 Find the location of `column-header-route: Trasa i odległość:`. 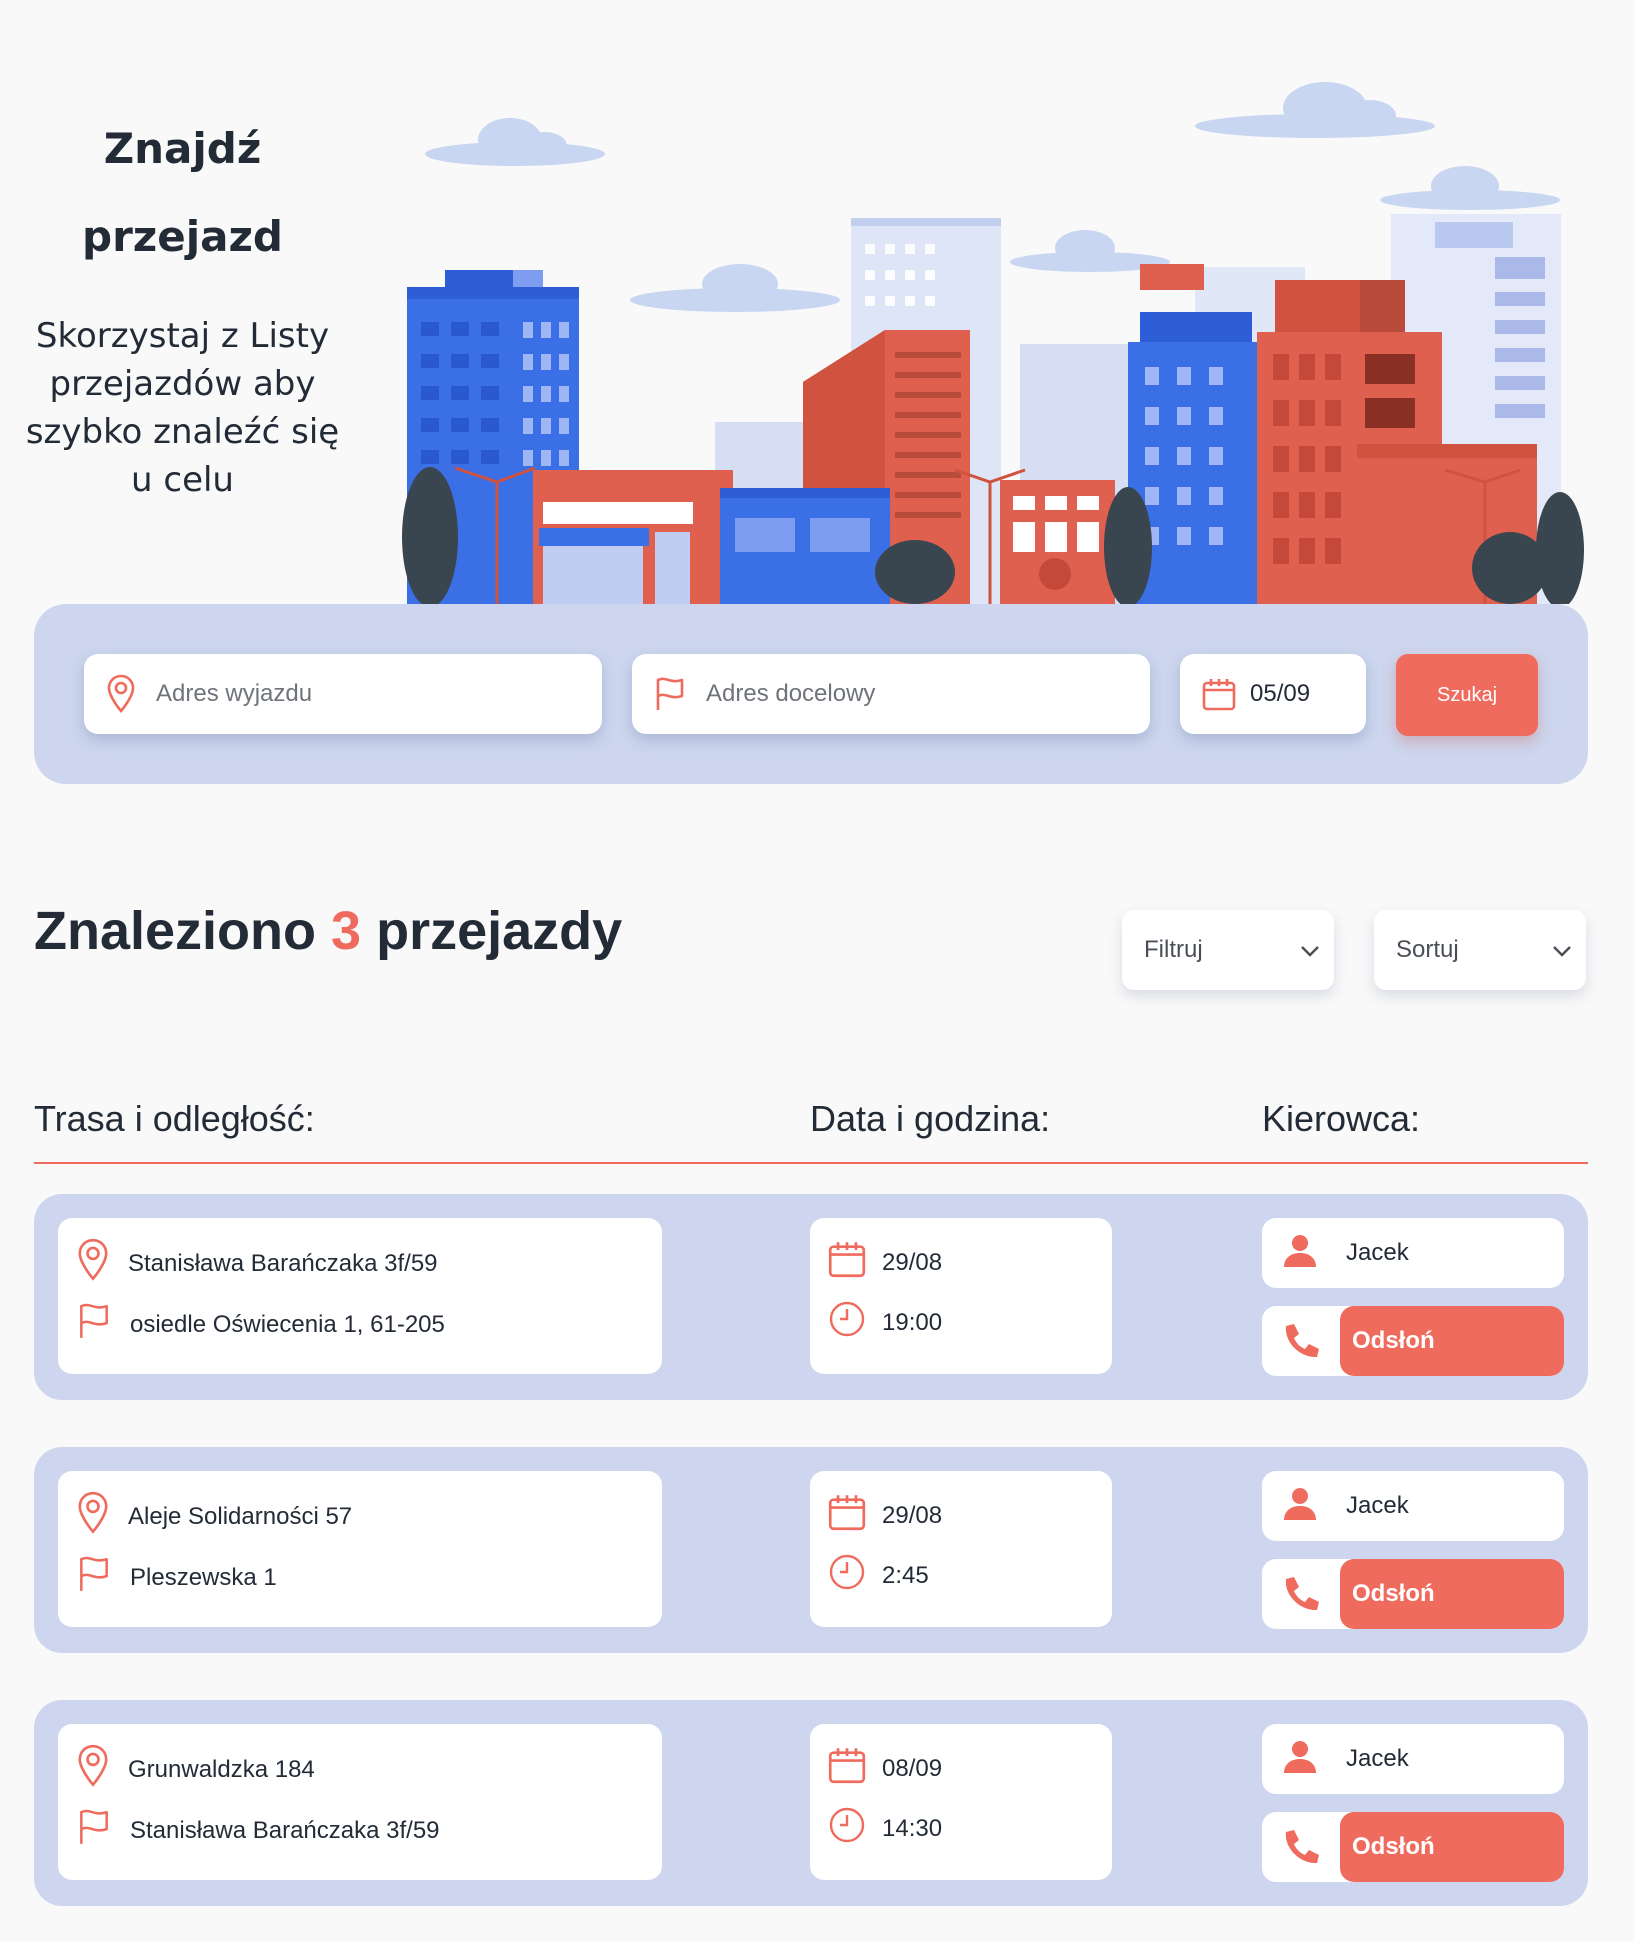

column-header-route: Trasa i odległość: is located at coordinates (174, 1118).